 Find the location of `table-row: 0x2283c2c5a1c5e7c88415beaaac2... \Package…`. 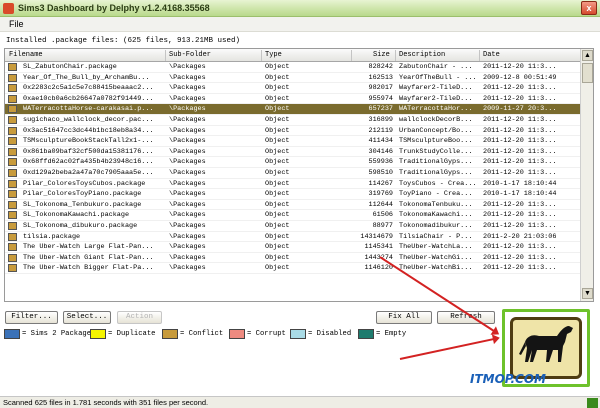

table-row: 0x2283c2c5a1c5e7c88415beaaac2... \Package… is located at coordinates (293, 88).